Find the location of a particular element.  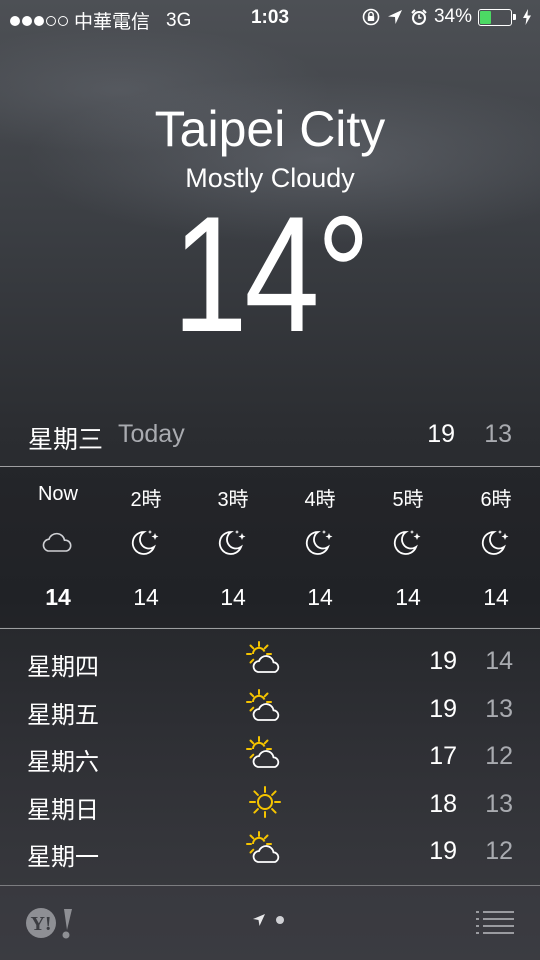

battery-percent: 34% is located at coordinates (452, 16).